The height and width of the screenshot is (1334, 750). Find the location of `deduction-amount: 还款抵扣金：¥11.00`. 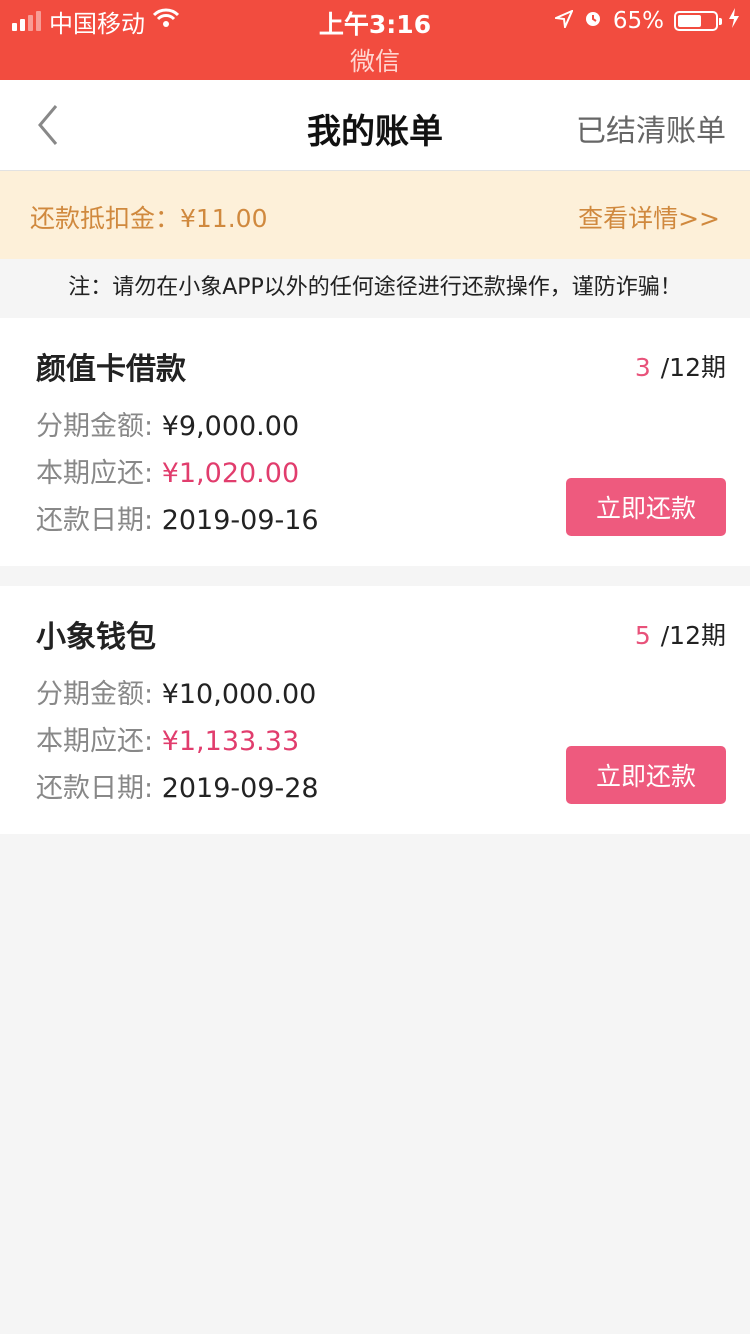

deduction-amount: 还款抵扣金：¥11.00 is located at coordinates (149, 218).